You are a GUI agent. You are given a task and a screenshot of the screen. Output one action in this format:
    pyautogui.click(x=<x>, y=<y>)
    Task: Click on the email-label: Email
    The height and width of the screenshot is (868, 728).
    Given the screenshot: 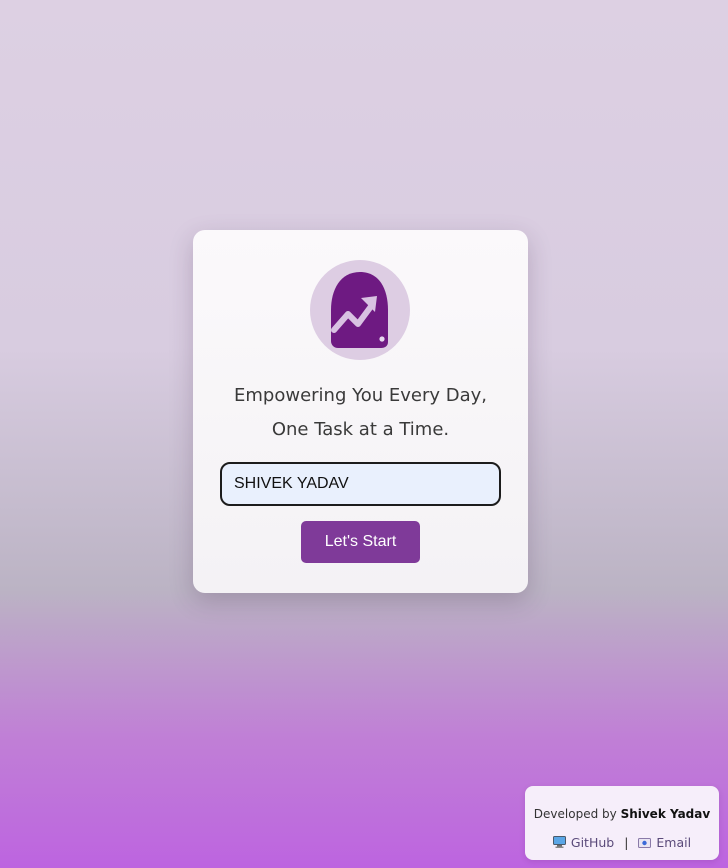 What is the action you would take?
    pyautogui.click(x=674, y=842)
    